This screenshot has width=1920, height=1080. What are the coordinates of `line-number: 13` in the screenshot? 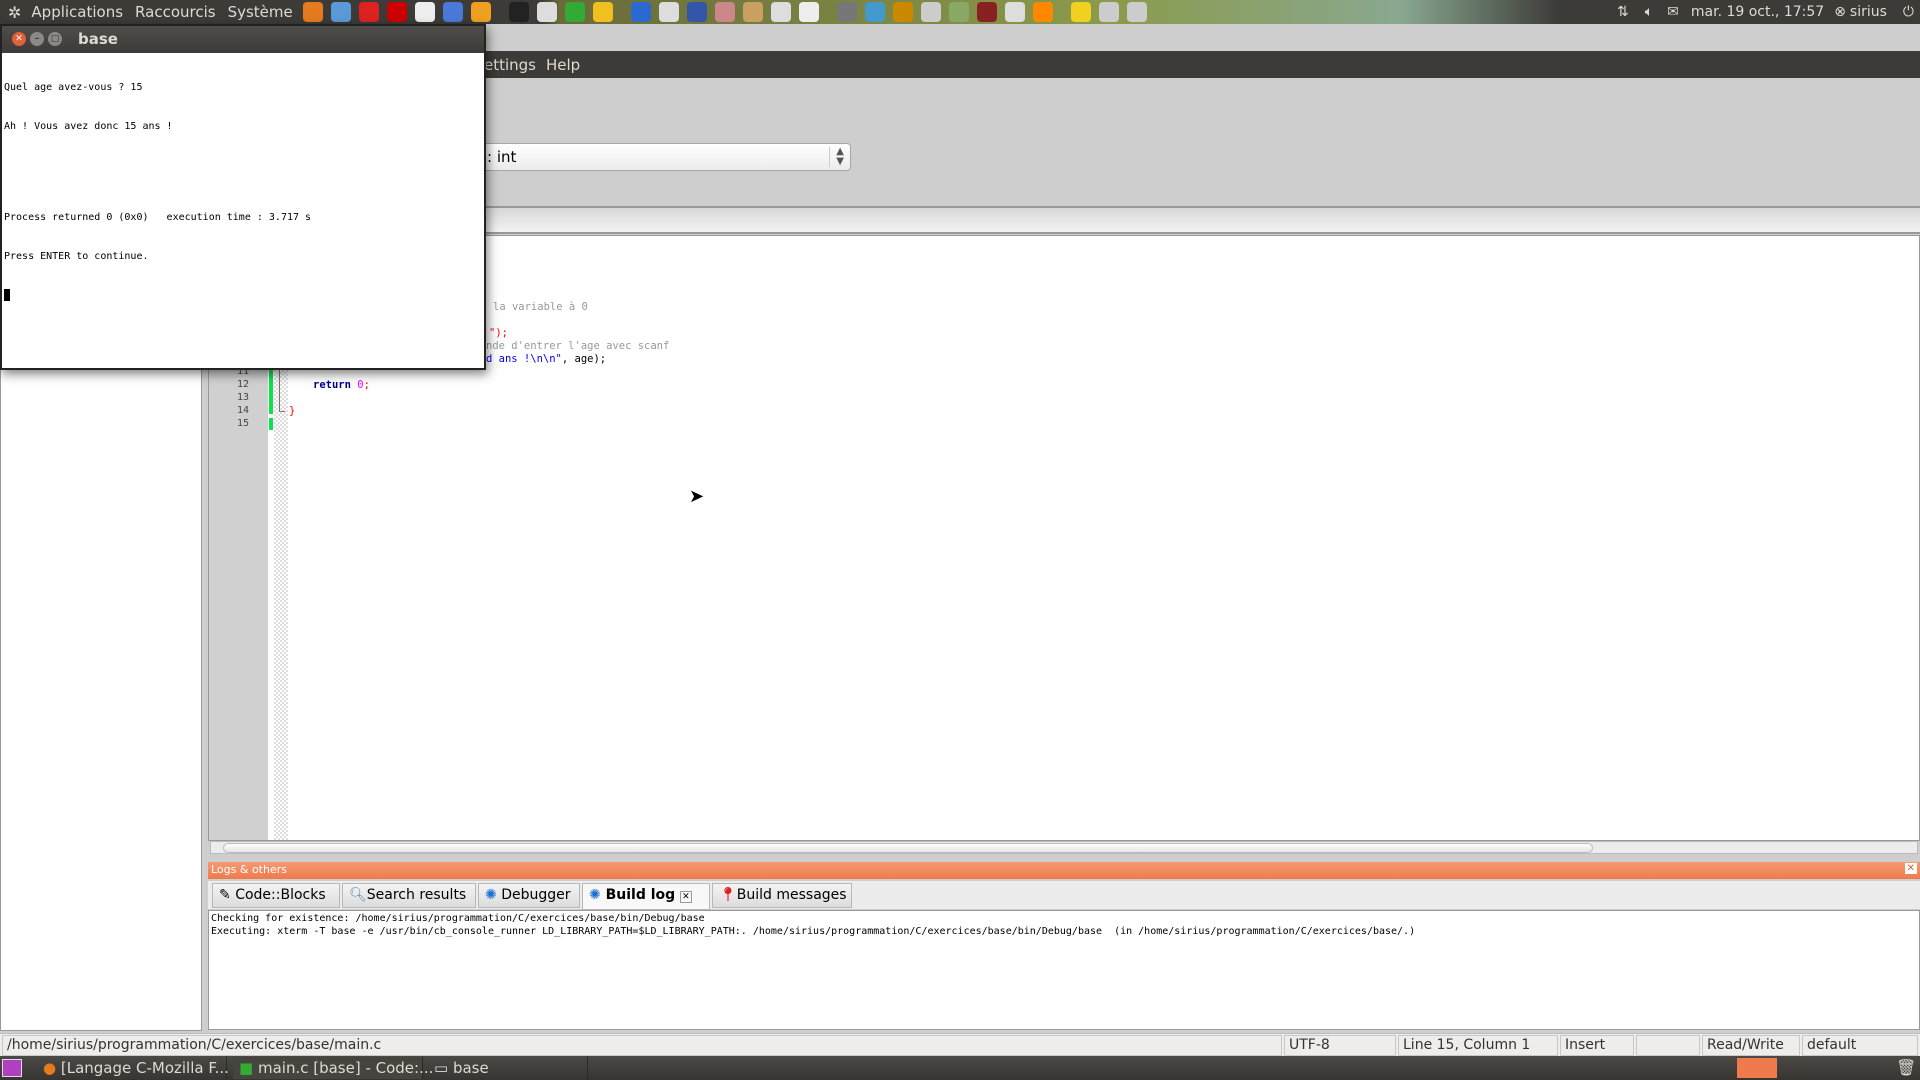 It's located at (242, 397).